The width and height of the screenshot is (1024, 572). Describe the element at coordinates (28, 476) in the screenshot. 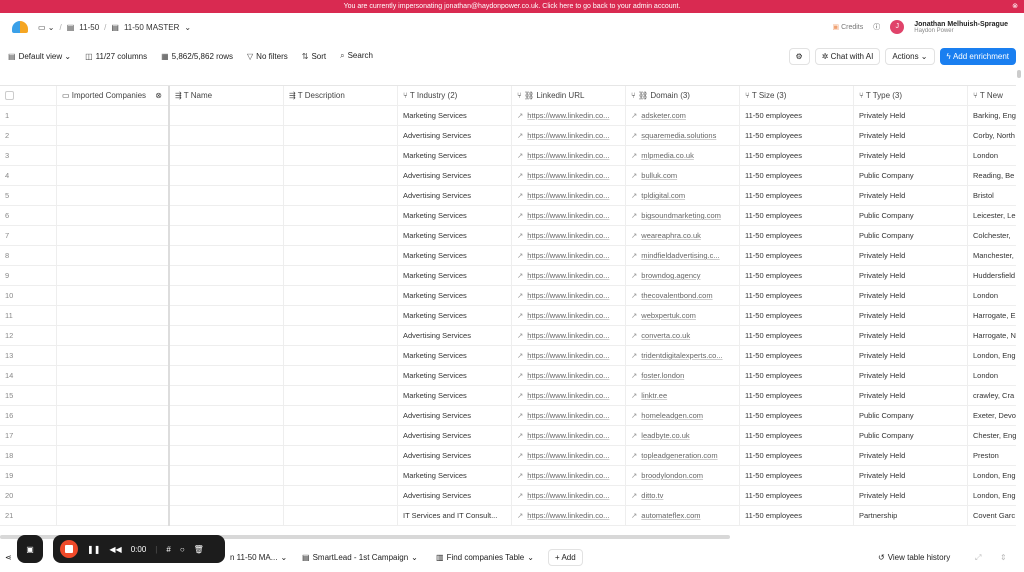

I see `row-number: 19` at that location.